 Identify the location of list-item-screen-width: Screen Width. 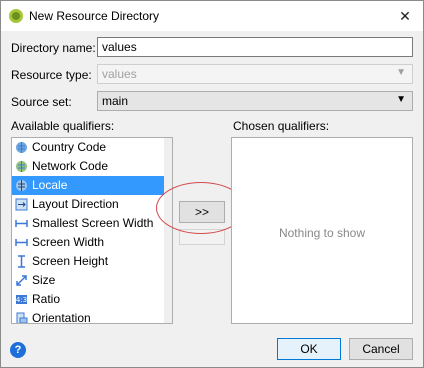
(92, 242).